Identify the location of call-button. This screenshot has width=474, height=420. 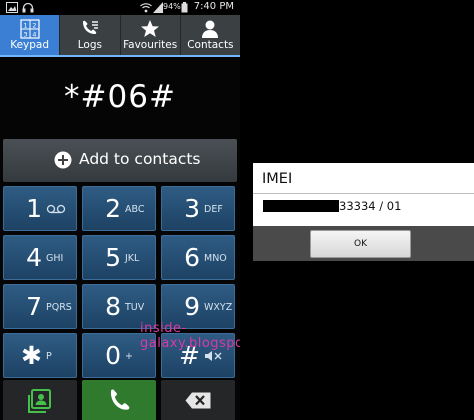
(119, 400).